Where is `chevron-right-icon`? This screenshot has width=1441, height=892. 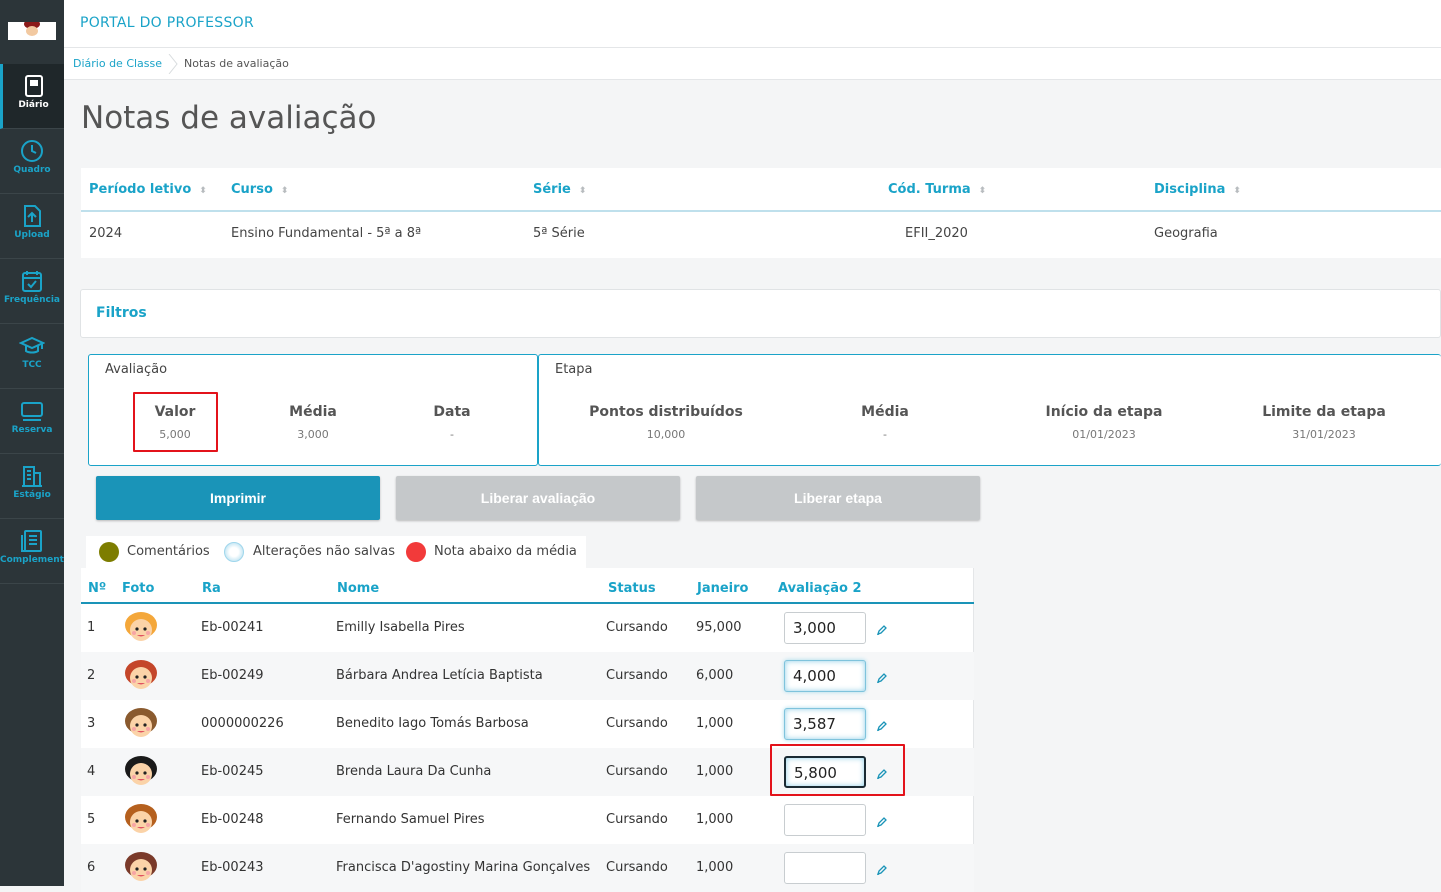 chevron-right-icon is located at coordinates (173, 64).